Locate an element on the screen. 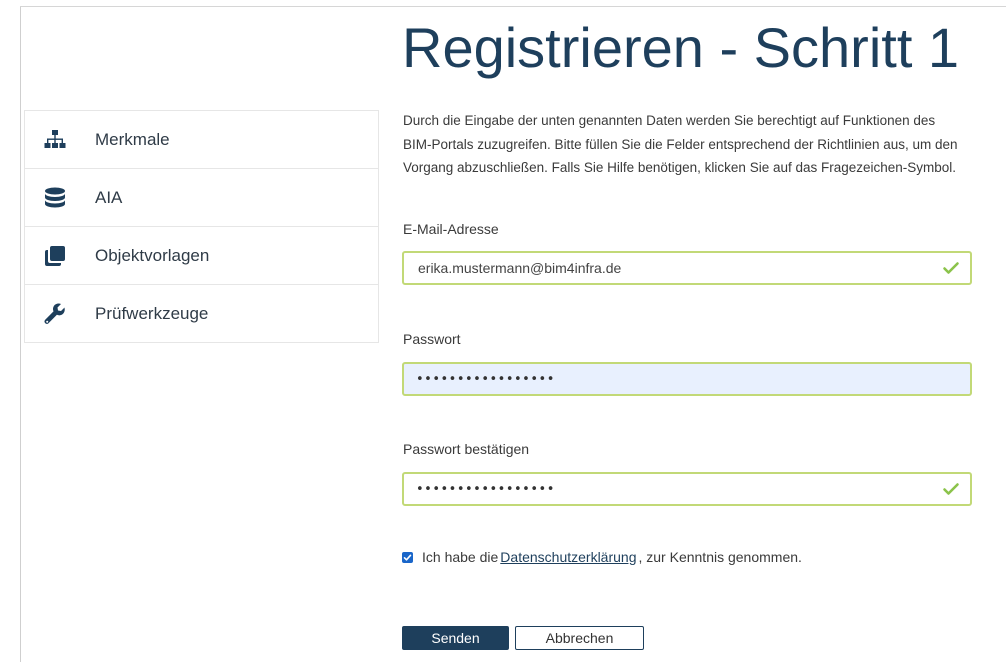 Image resolution: width=1006 pixels, height=662 pixels. password-confirm-field: ••••••••••••••••• is located at coordinates (687, 489).